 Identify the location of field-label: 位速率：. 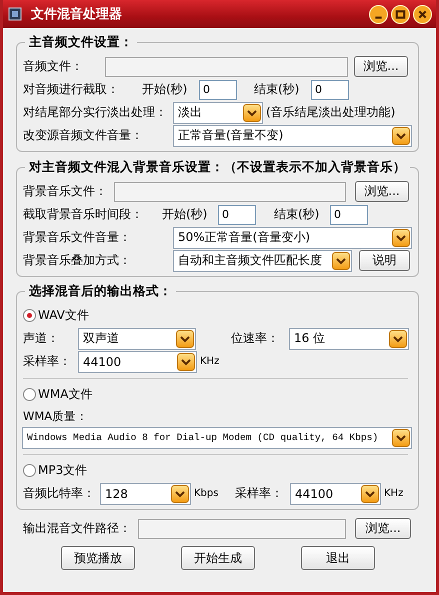
(255, 338).